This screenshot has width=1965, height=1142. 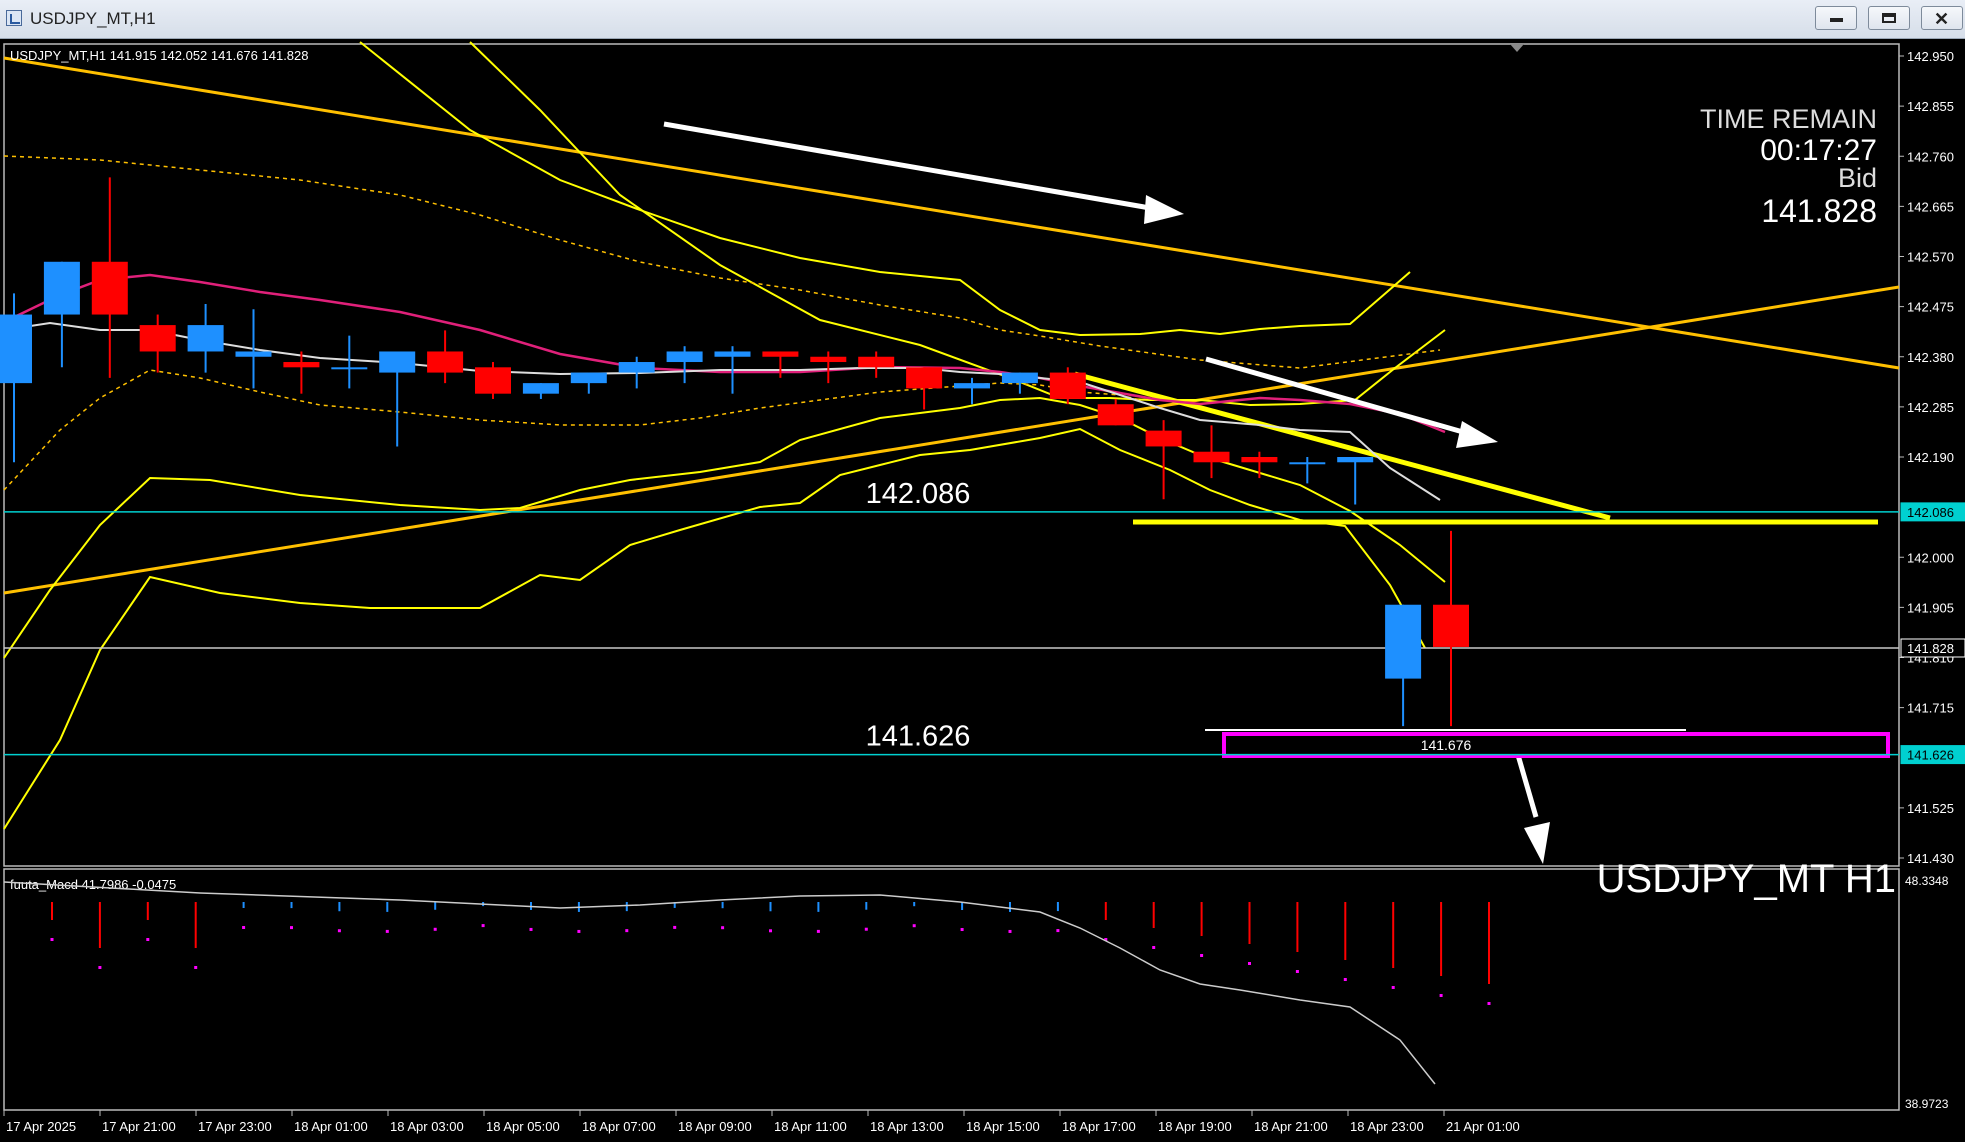 What do you see at coordinates (907, 166) in the screenshot?
I see `arrow-down-long` at bounding box center [907, 166].